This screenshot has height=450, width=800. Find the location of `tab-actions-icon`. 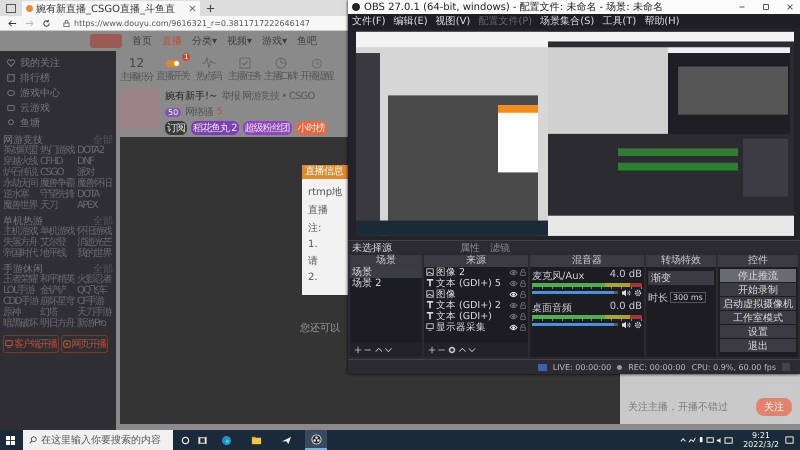

tab-actions-icon is located at coordinates (11, 8).